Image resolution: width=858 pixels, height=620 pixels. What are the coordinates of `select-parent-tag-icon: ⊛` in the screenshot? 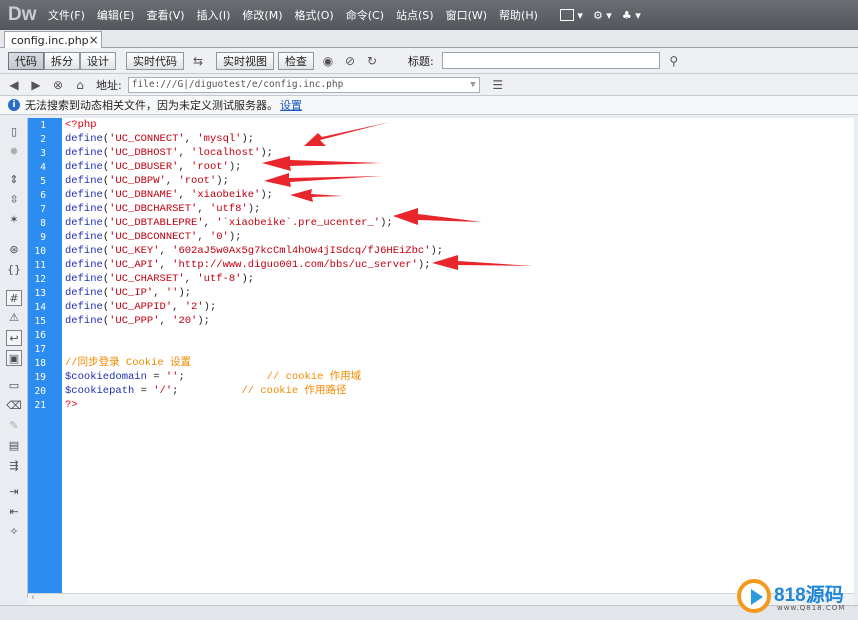 It's located at (14, 250).